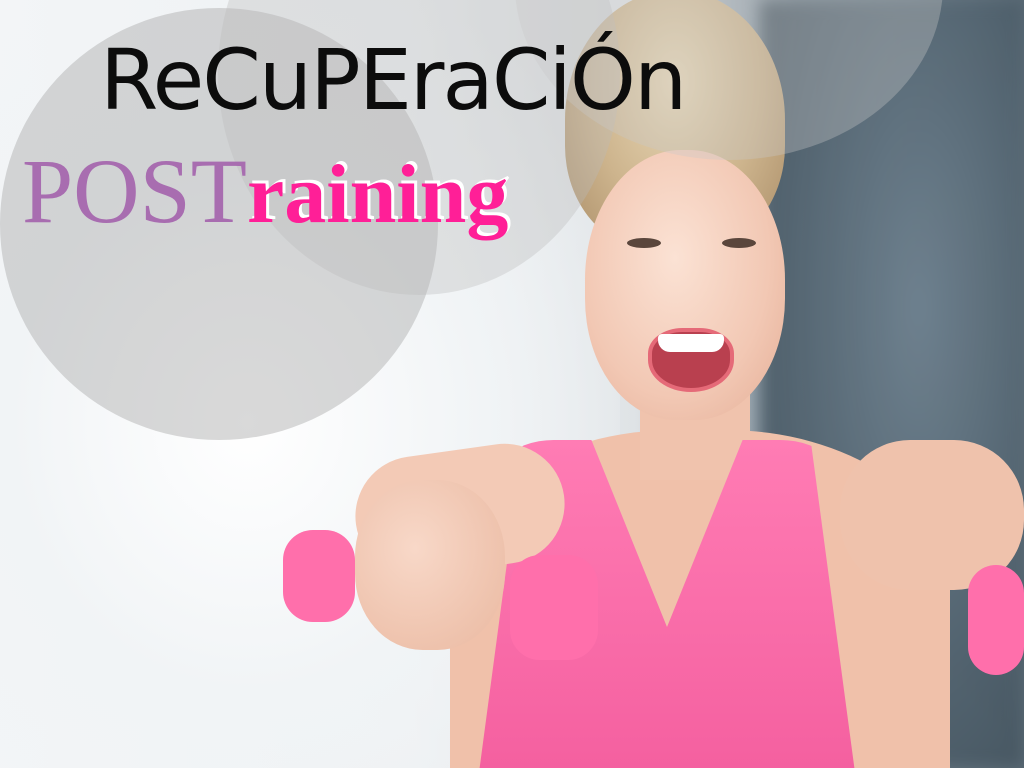  Describe the element at coordinates (739, 243) in the screenshot. I see `right-eye` at that location.